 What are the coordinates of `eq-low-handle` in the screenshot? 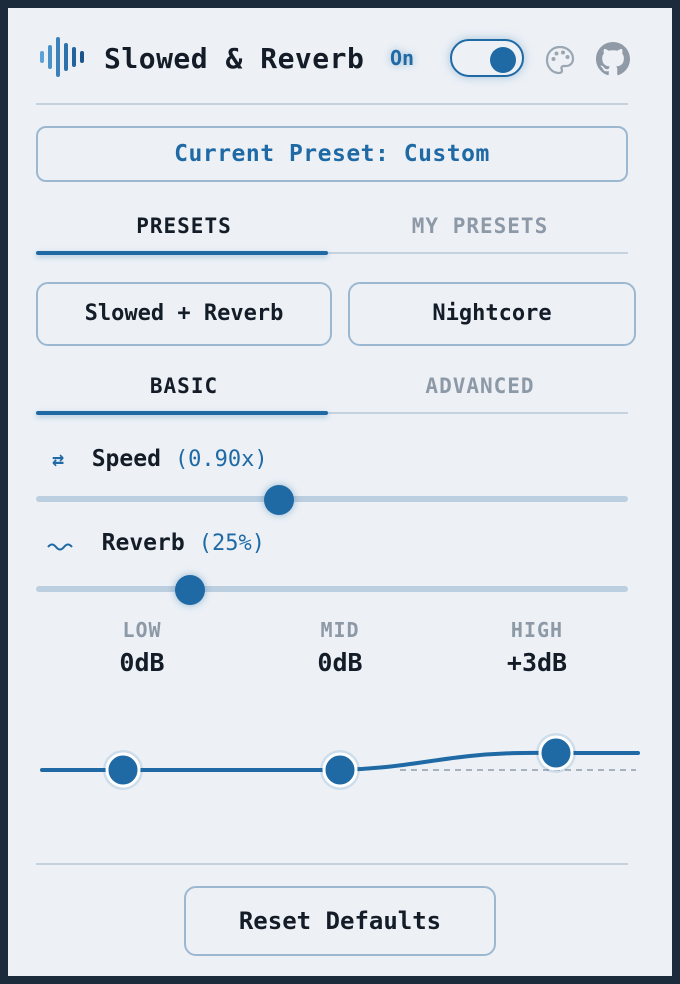 It's located at (123, 770).